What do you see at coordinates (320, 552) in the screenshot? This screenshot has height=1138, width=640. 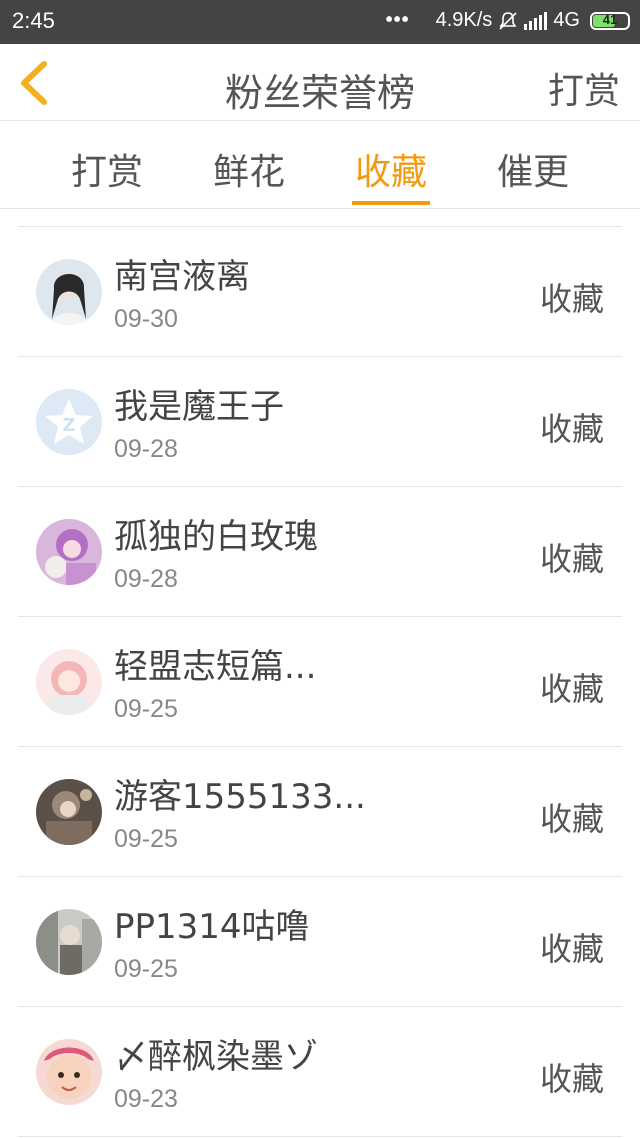 I see `list-item: 孤独的白玫瑰 09-28 收藏` at bounding box center [320, 552].